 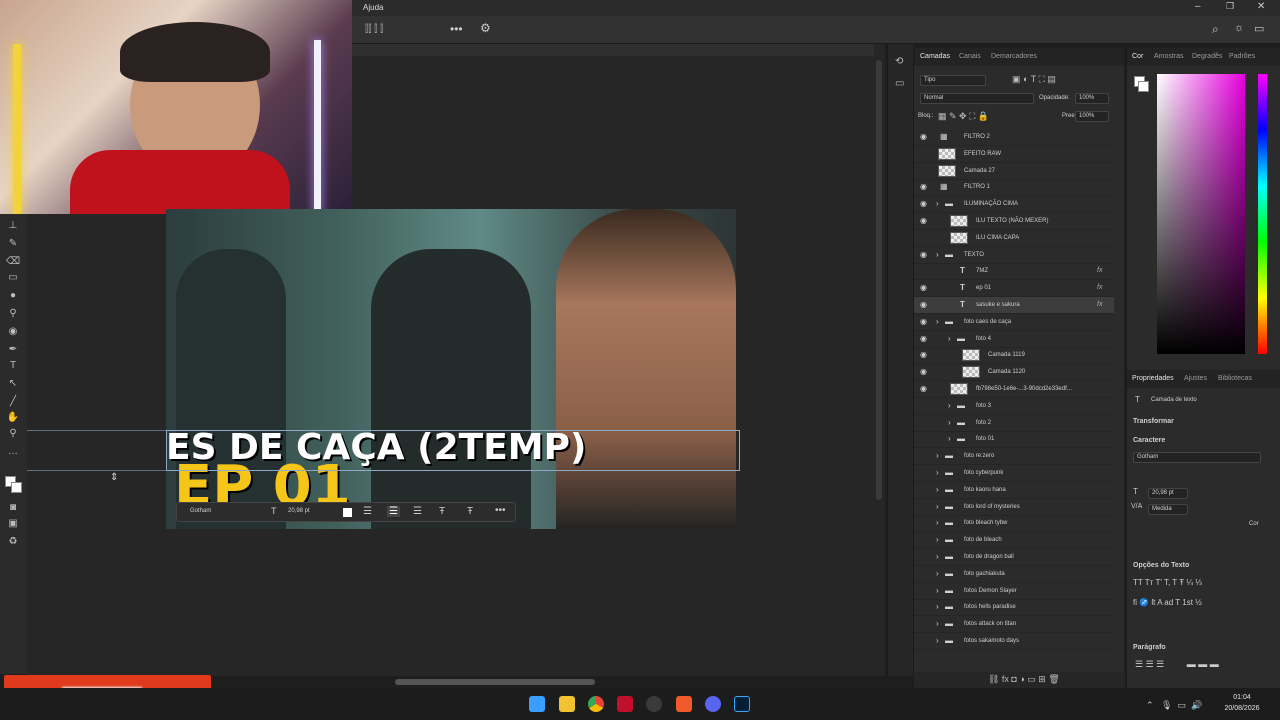 I want to click on align-left-icon: ☰, so click(x=367, y=511).